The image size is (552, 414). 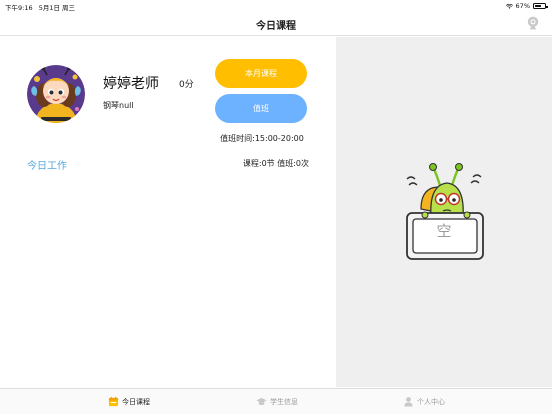 I want to click on snail-empty-sign-icon, so click(x=445, y=211).